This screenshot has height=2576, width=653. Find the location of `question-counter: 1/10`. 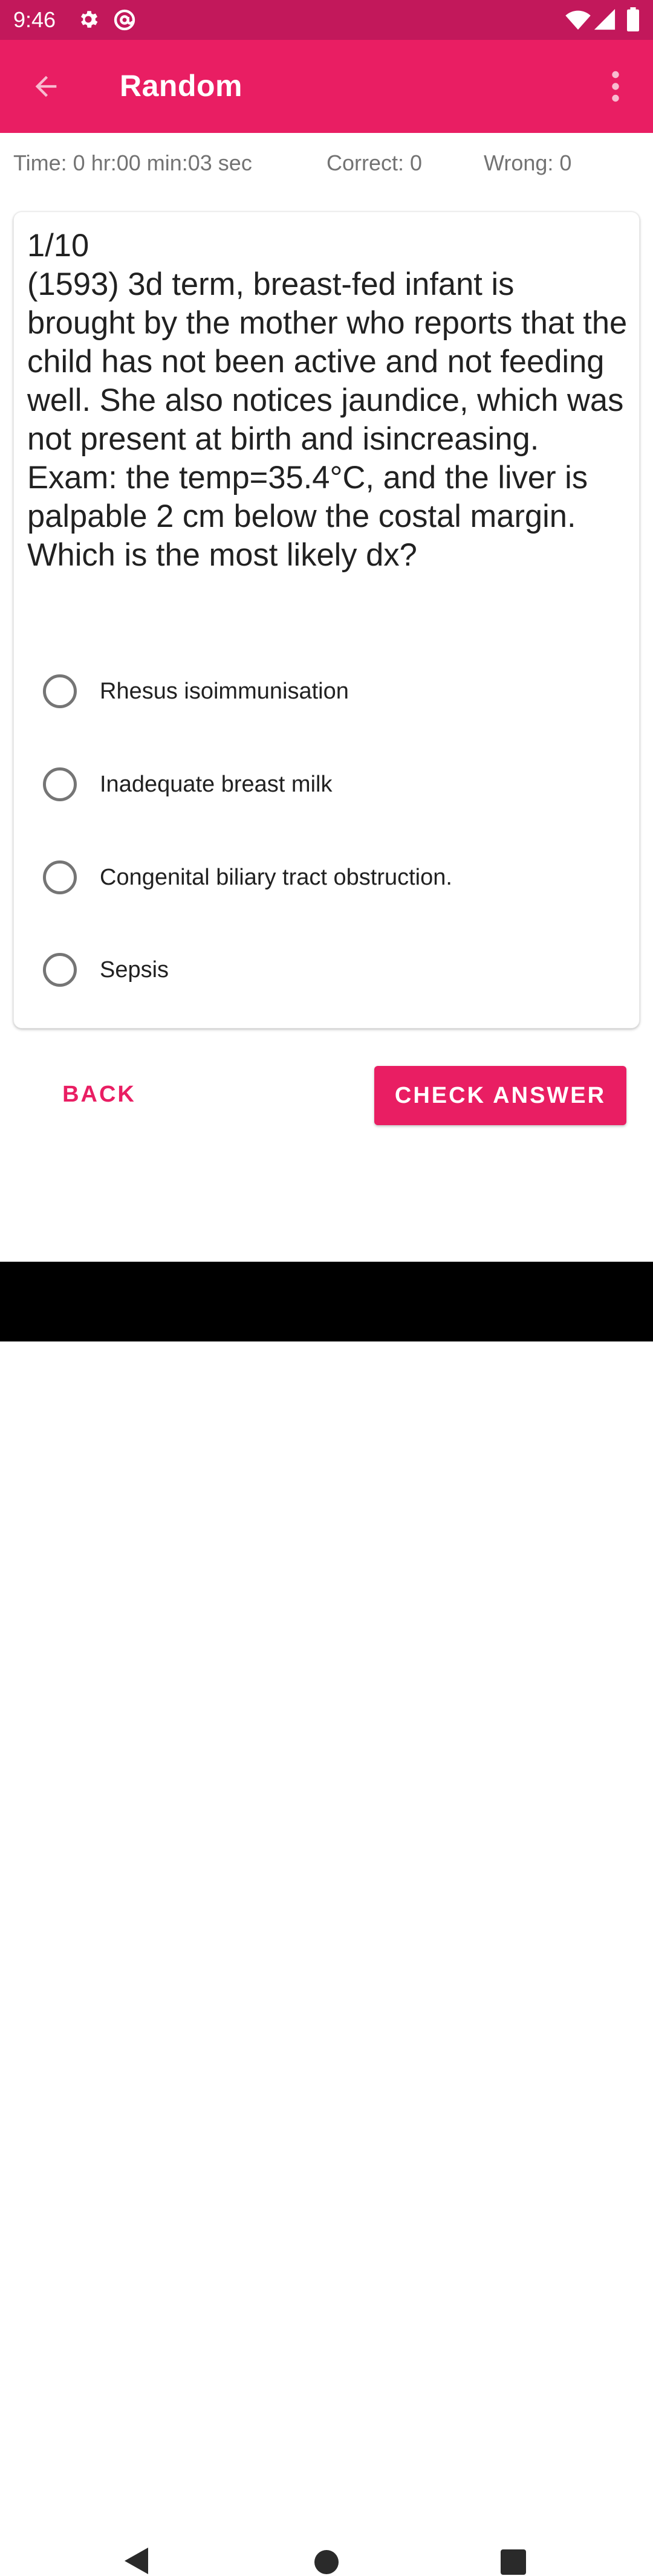

question-counter: 1/10 is located at coordinates (58, 246).